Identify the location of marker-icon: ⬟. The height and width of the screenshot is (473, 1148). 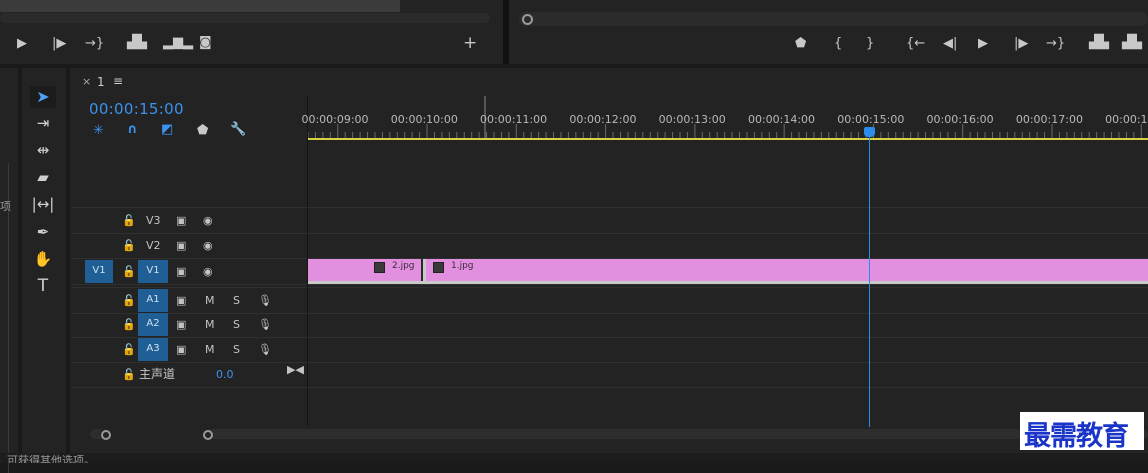
(800, 44).